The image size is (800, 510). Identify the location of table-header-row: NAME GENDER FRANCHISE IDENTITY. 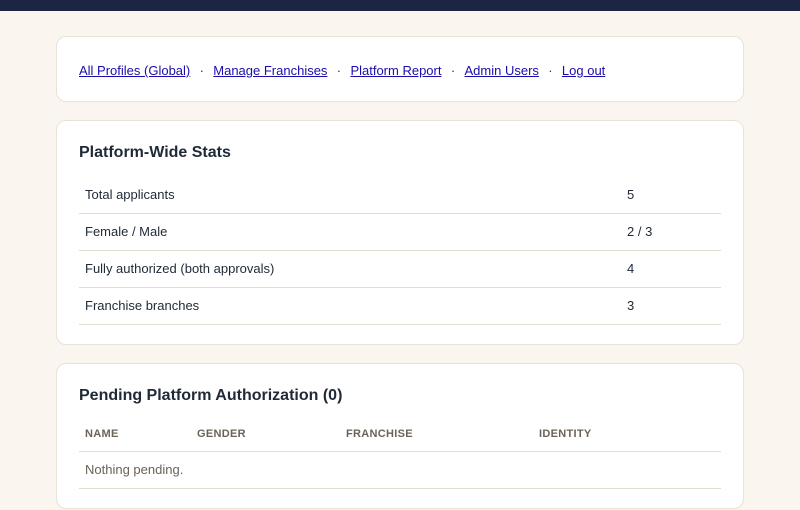
(400, 434).